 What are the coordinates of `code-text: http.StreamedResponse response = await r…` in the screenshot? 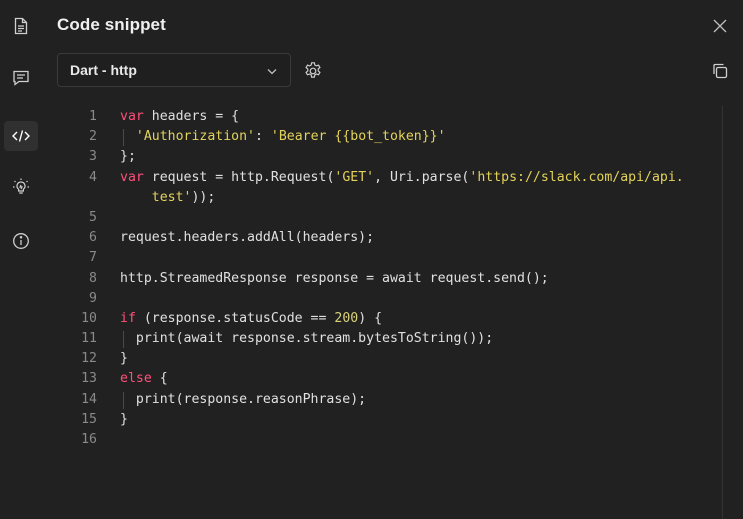 It's located at (334, 279).